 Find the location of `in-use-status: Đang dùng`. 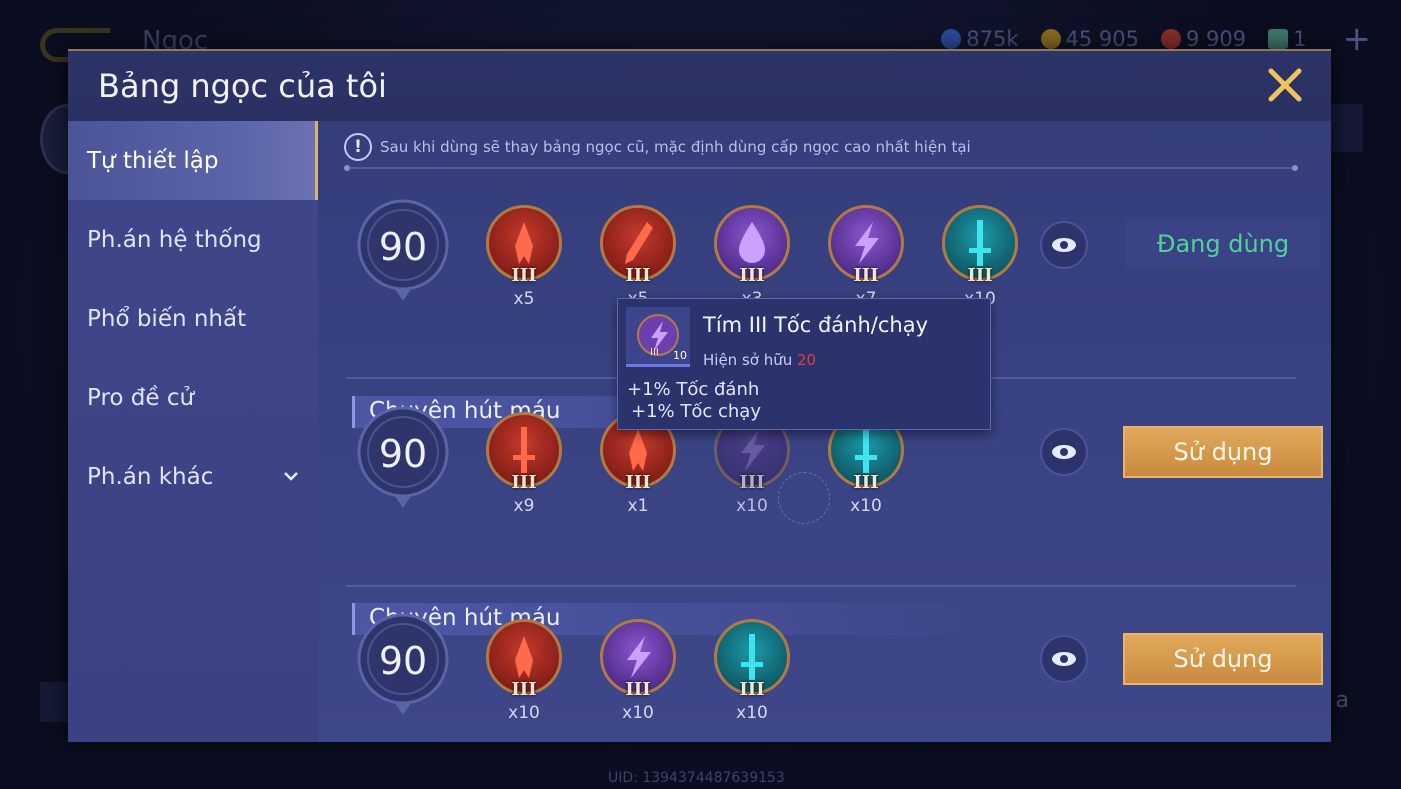

in-use-status: Đang dùng is located at coordinates (1223, 244).